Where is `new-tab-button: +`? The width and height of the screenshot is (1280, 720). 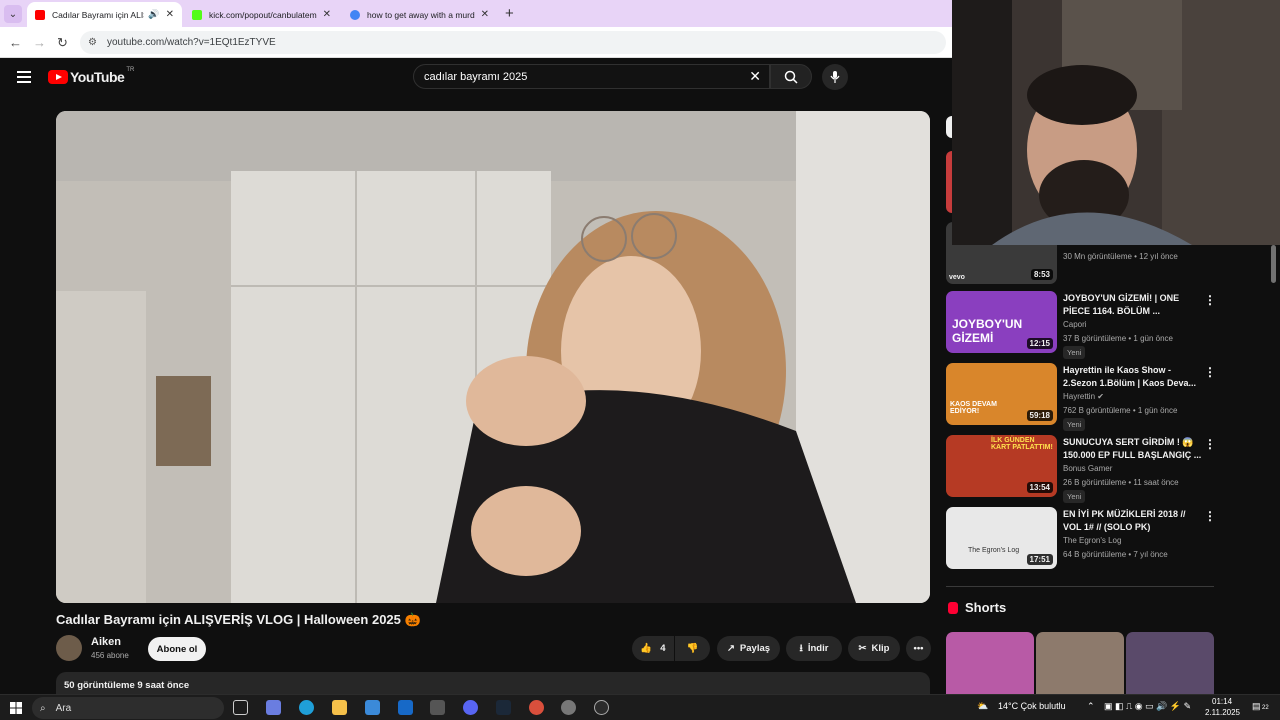 new-tab-button: + is located at coordinates (509, 13).